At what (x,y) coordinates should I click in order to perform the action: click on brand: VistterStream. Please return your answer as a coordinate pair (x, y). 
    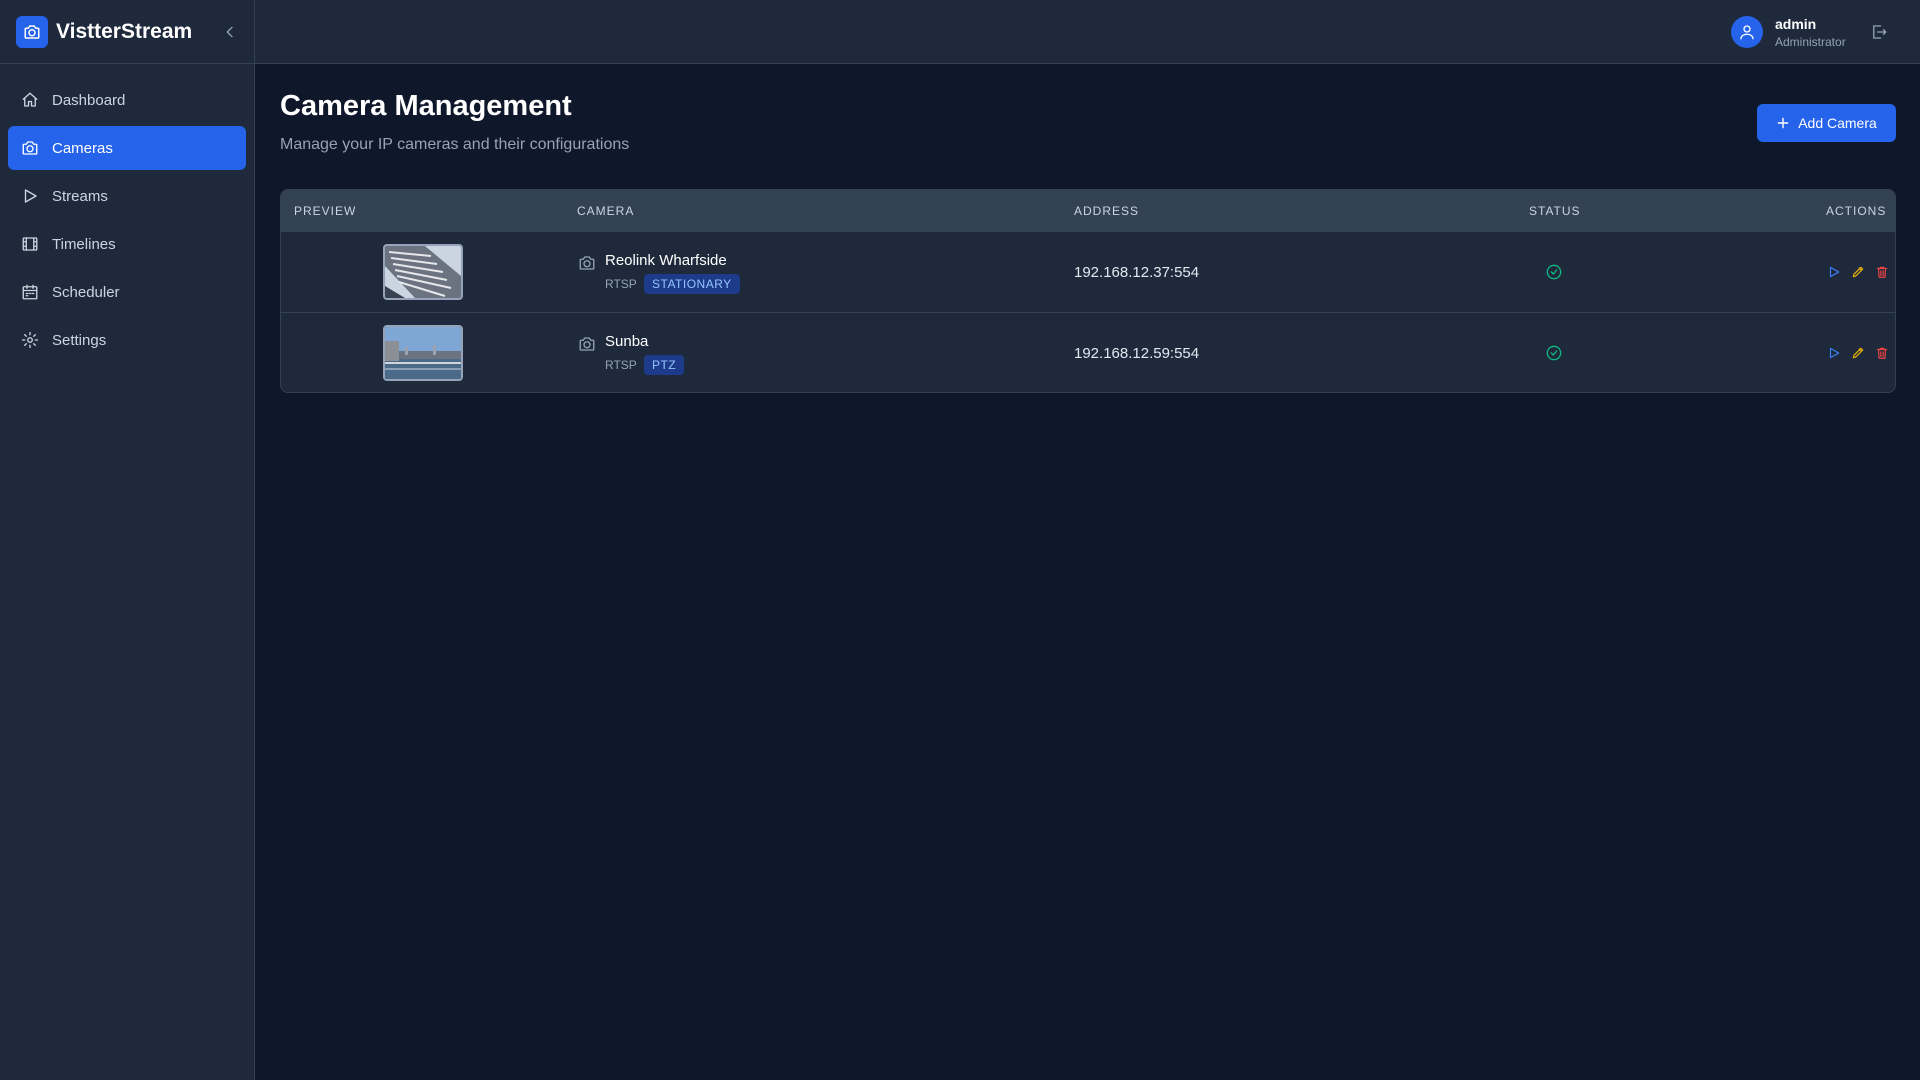
    Looking at the image, I should click on (127, 32).